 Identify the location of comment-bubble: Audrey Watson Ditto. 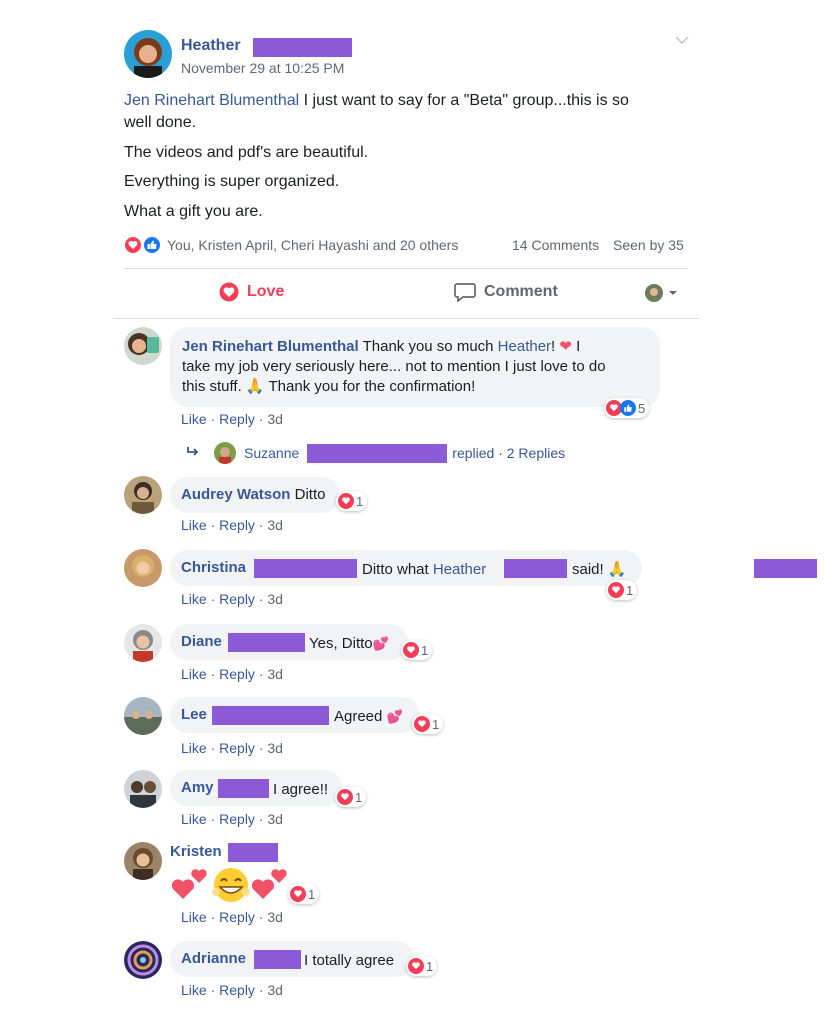
(255, 495).